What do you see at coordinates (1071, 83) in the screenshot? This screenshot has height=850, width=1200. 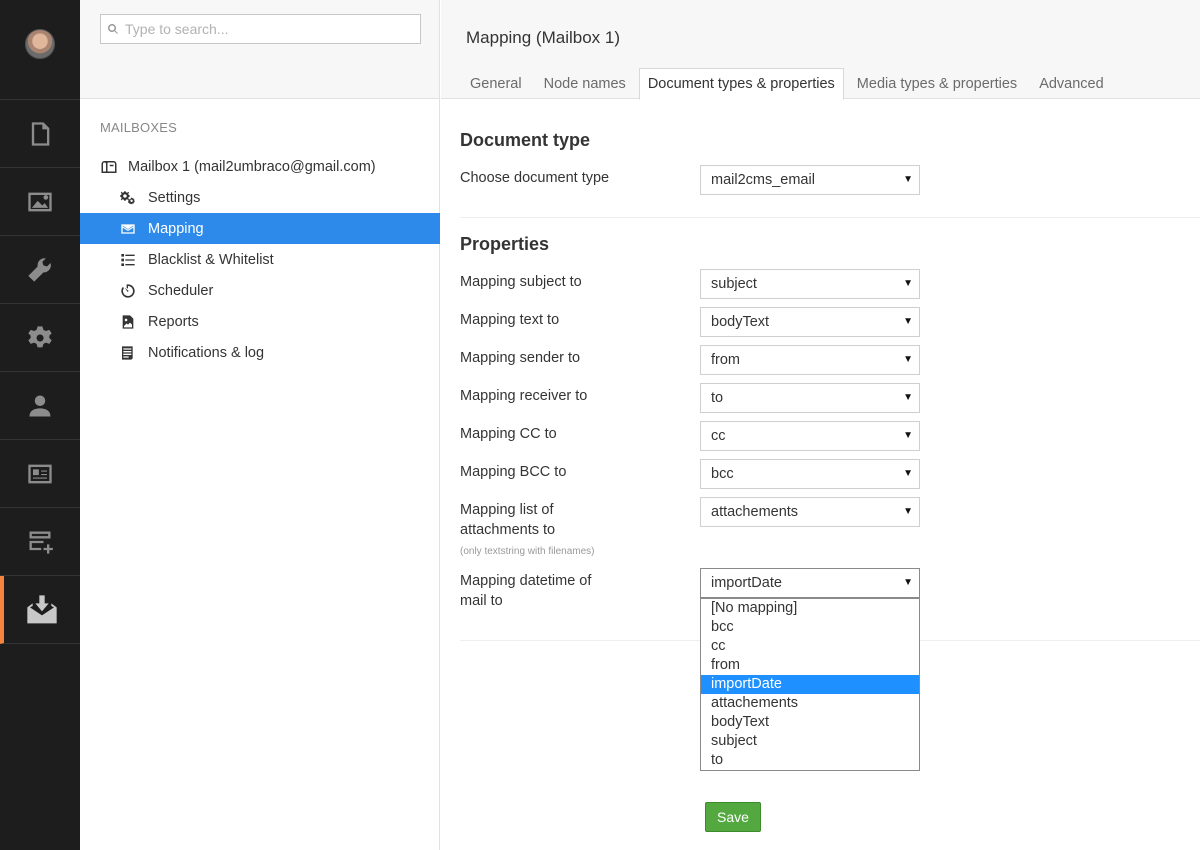 I see `tab-advanced: Advanced` at bounding box center [1071, 83].